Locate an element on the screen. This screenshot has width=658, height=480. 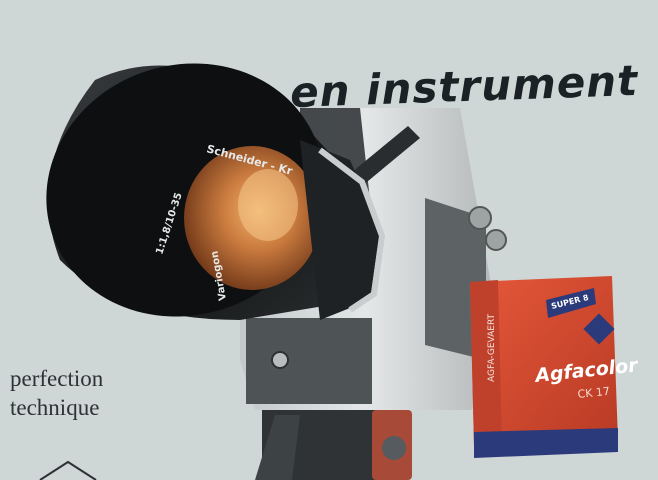
tripod is located at coordinates (333, 442).